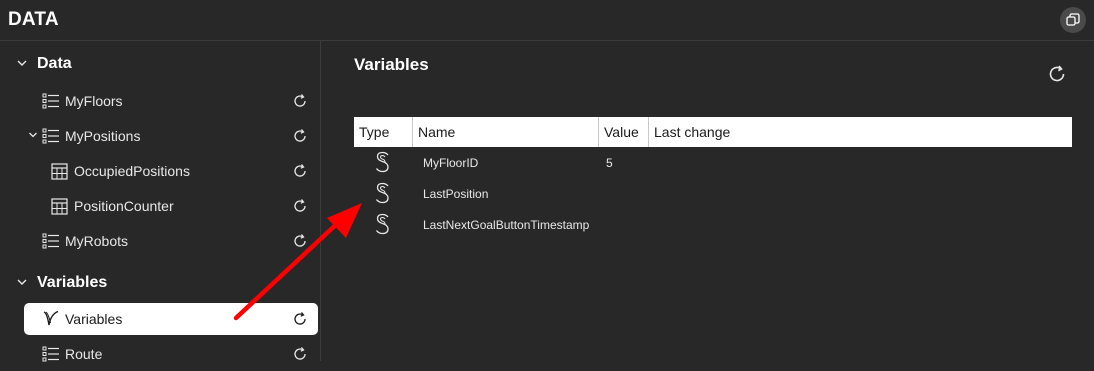 Image resolution: width=1094 pixels, height=371 pixels. I want to click on section-variables: Variables, so click(160, 283).